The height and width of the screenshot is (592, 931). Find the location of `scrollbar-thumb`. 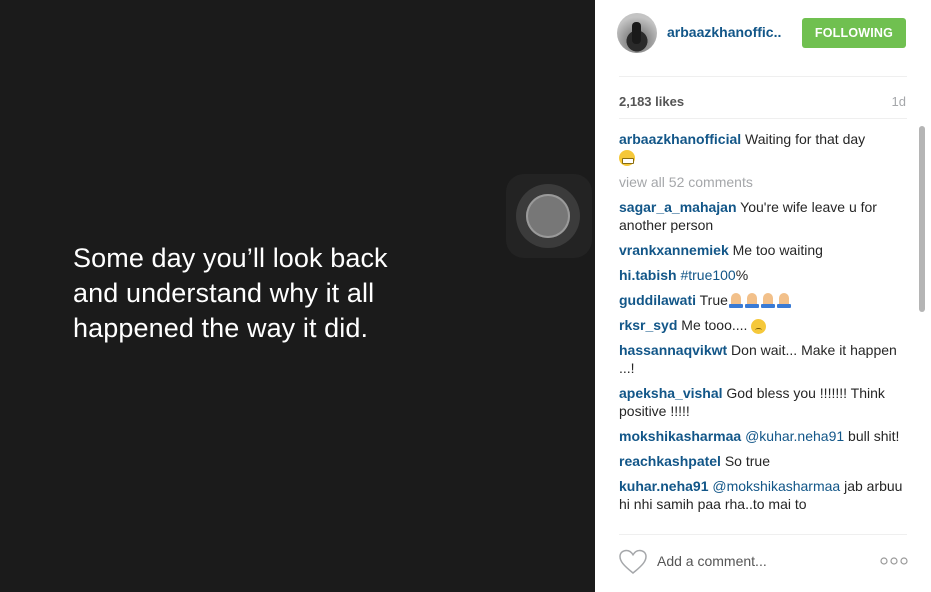

scrollbar-thumb is located at coordinates (922, 219).